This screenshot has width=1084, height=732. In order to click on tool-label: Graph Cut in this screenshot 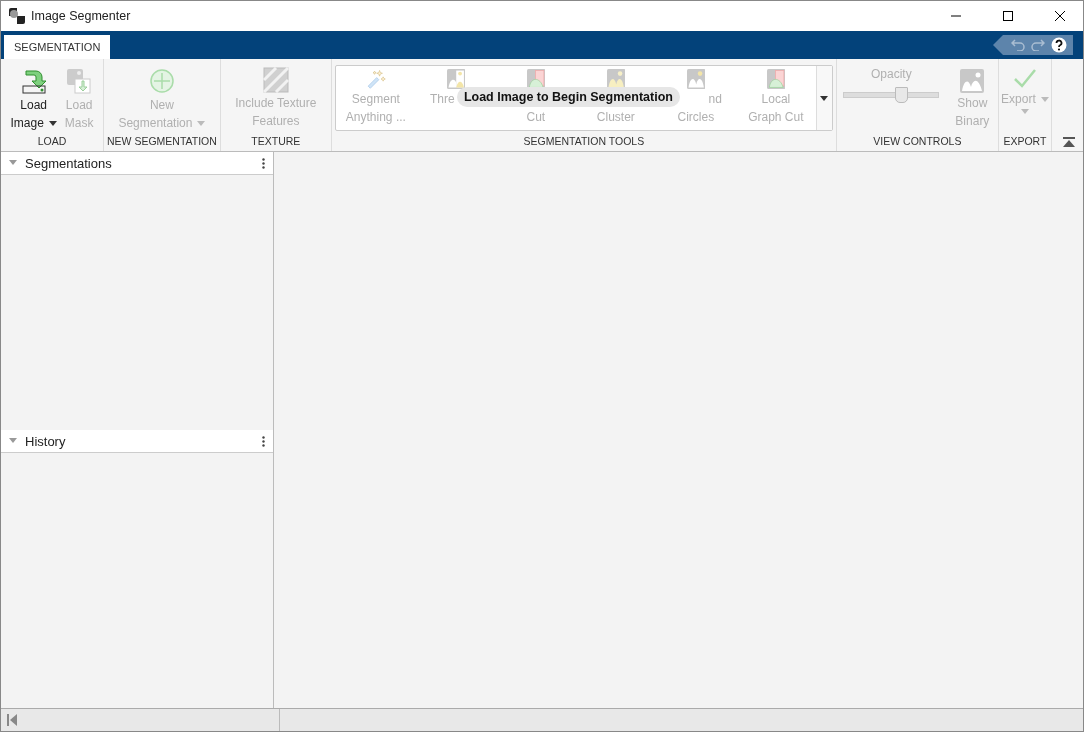, I will do `click(776, 117)`.